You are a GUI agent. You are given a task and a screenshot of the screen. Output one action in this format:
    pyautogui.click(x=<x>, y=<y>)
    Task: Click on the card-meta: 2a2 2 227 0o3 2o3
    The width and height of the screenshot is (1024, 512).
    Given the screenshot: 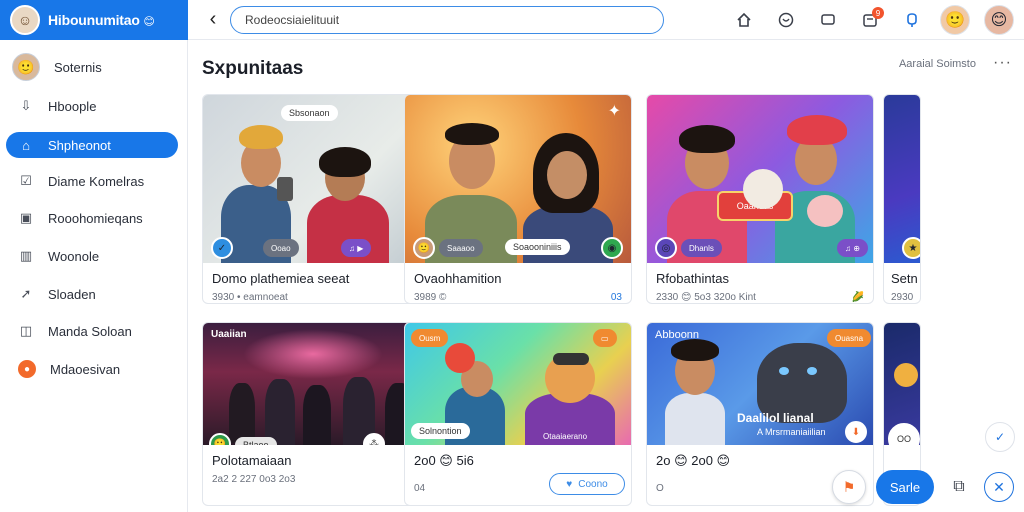 What is the action you would take?
    pyautogui.click(x=254, y=479)
    